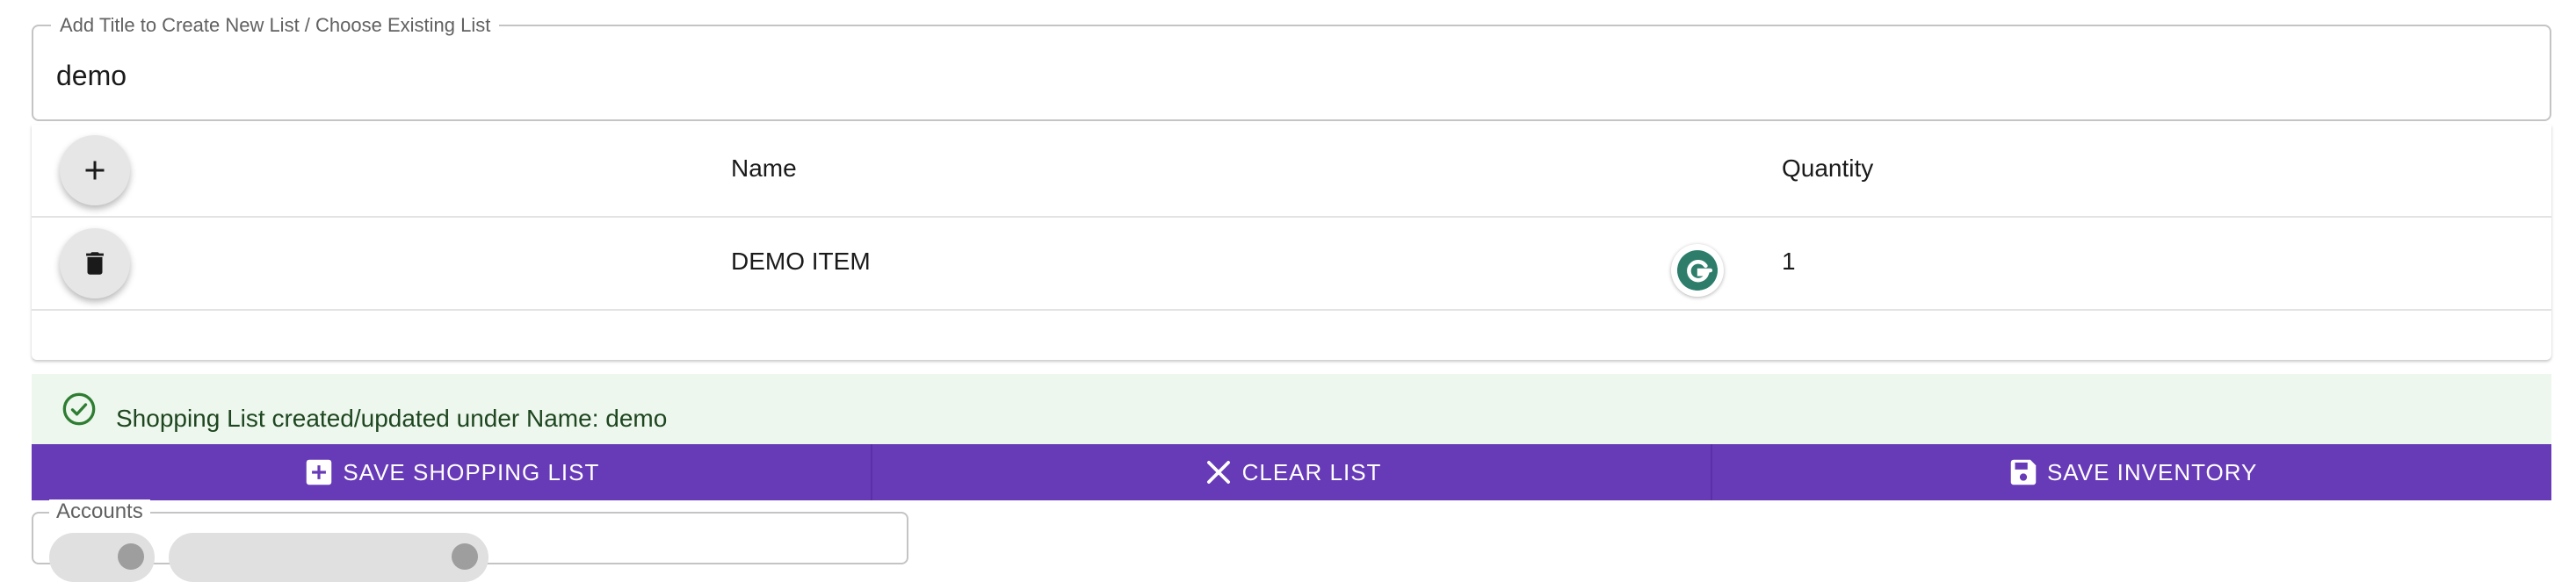 The image size is (2576, 582). I want to click on clear-list-label: CLEAR LIST, so click(1311, 471).